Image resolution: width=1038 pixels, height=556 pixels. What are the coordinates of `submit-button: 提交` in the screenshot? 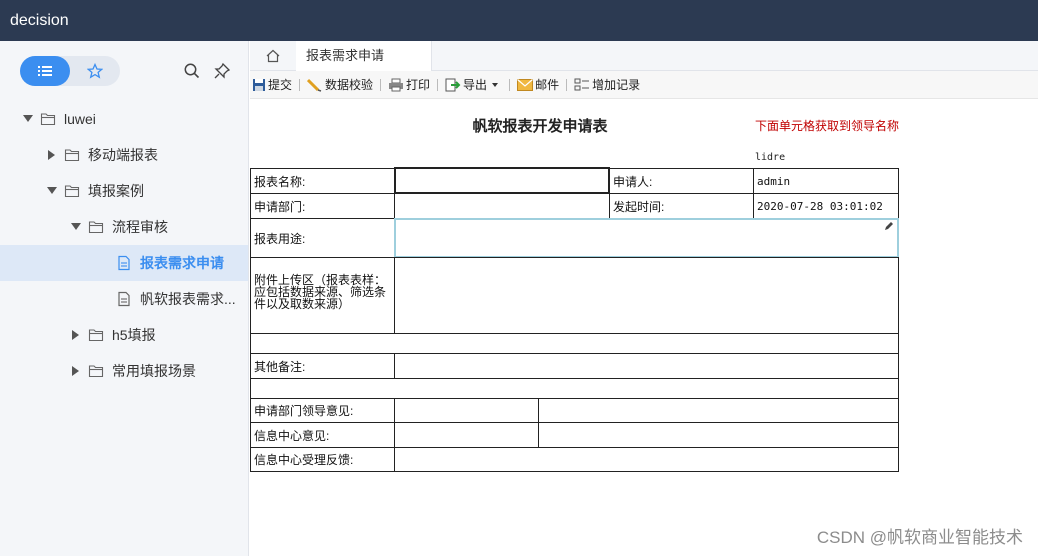 It's located at (272, 85).